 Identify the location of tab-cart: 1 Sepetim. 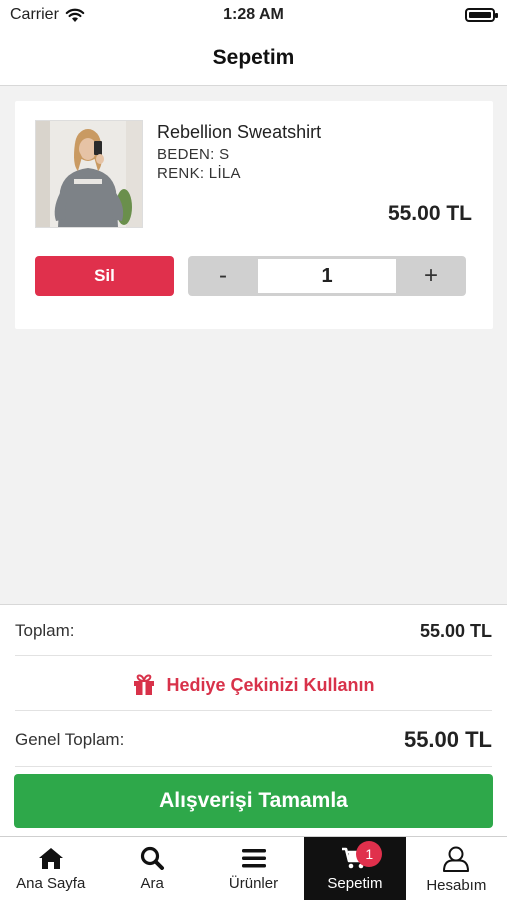
(355, 868).